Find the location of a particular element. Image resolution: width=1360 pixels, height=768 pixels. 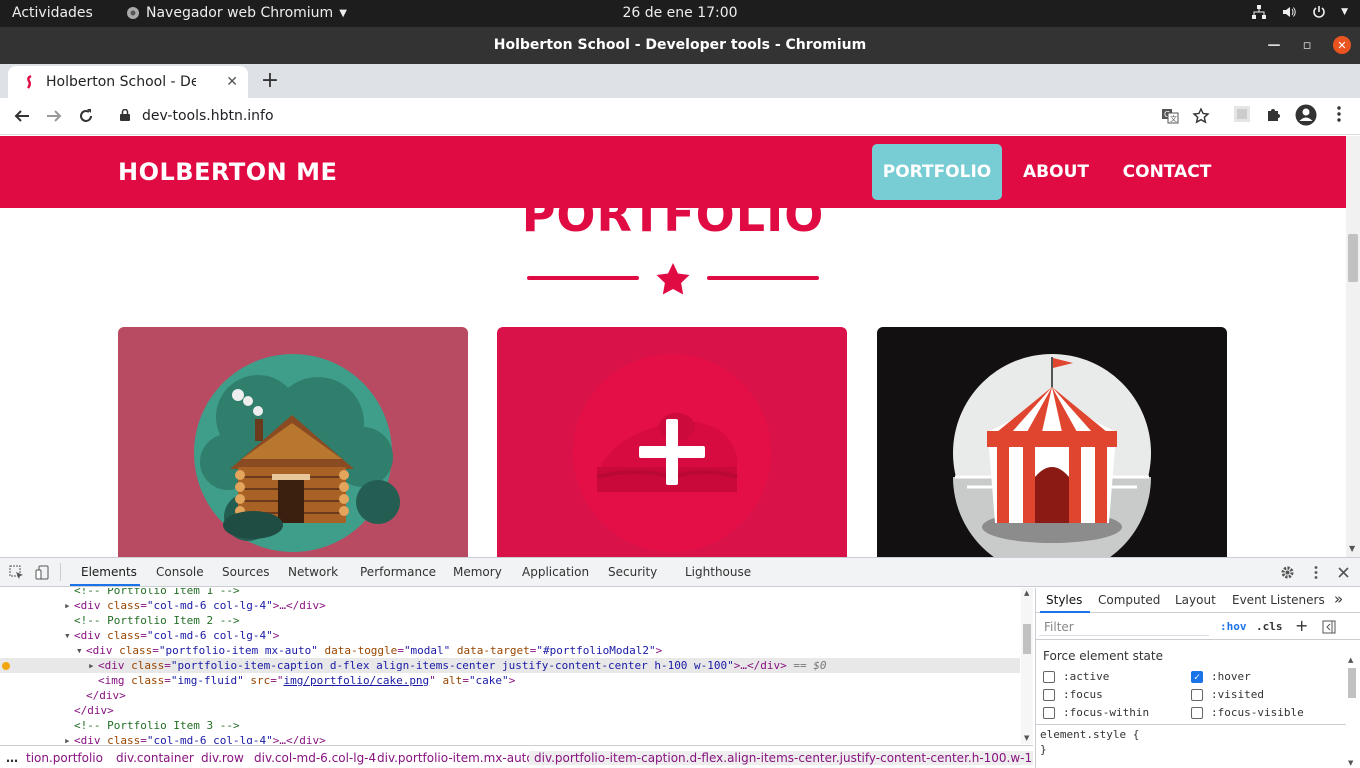

svg-text: 文 is located at coordinates (1173, 118).